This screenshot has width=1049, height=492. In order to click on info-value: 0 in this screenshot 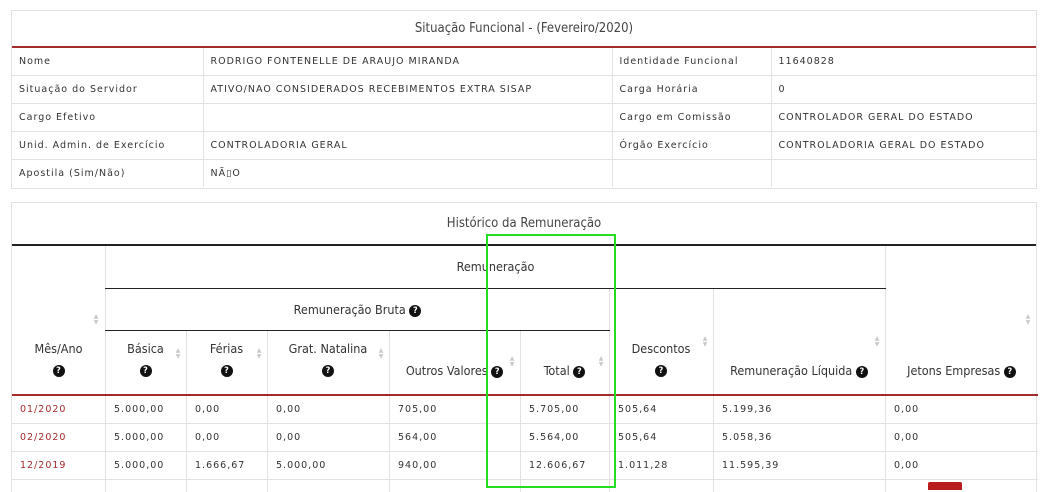, I will do `click(903, 89)`.